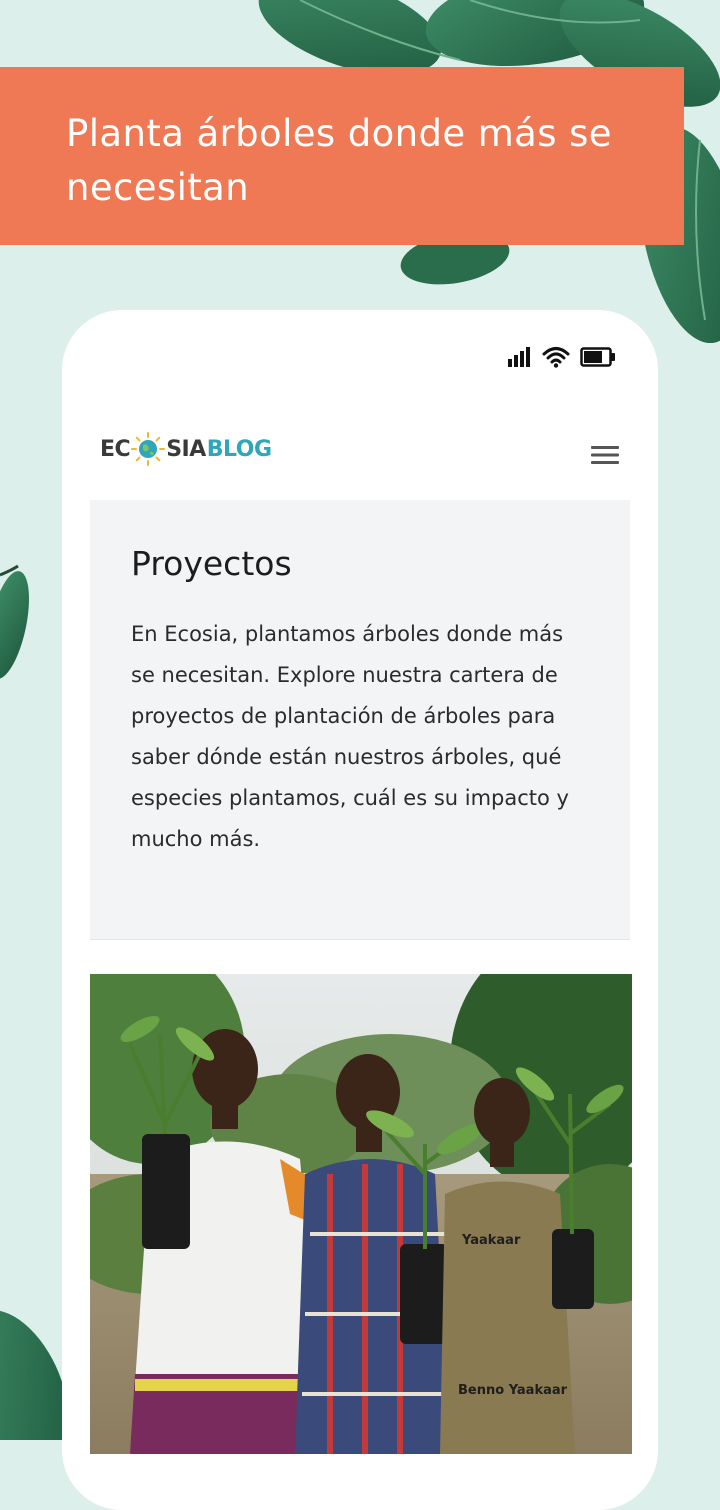  I want to click on status-bar, so click(562, 357).